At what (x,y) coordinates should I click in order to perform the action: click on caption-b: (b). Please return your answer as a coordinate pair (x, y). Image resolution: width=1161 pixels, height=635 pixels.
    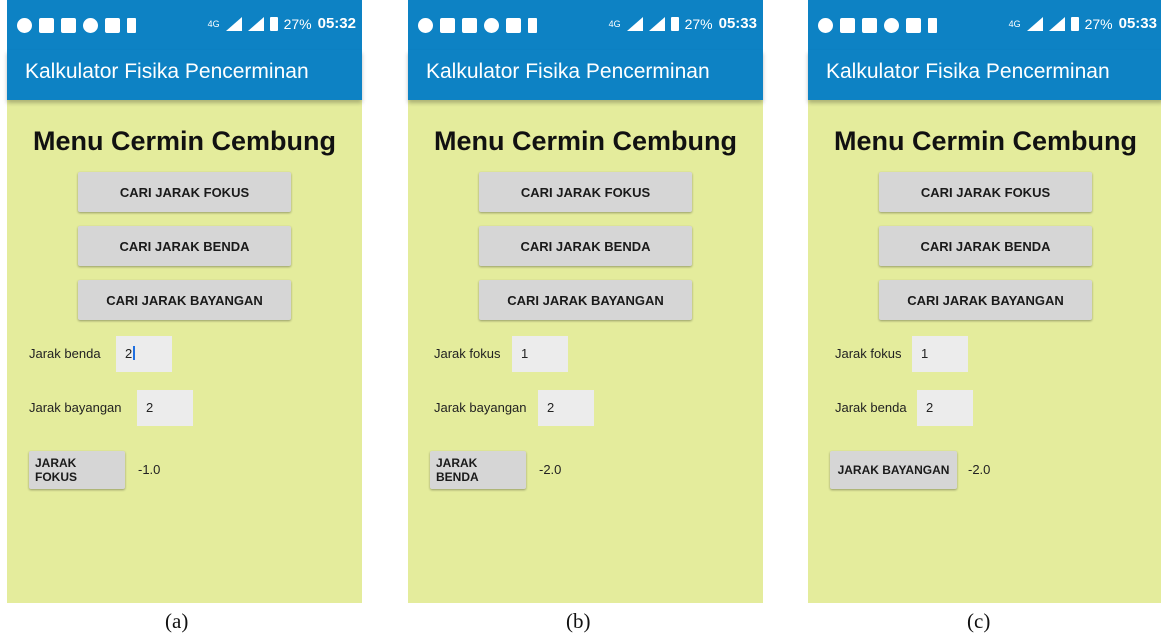
    Looking at the image, I should click on (578, 621).